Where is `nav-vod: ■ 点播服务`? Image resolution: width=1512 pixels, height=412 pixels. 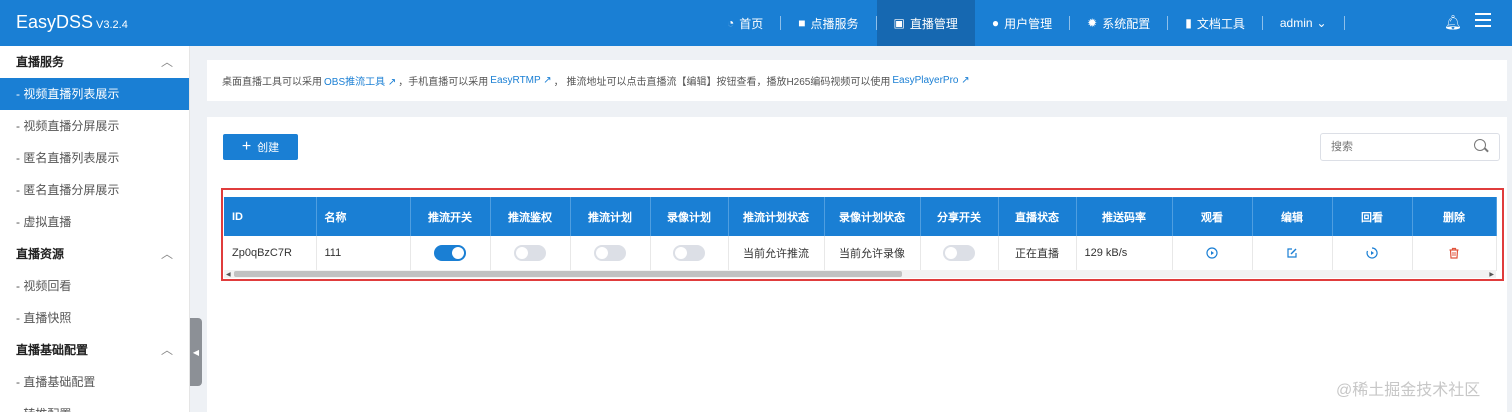 nav-vod: ■ 点播服务 is located at coordinates (828, 23).